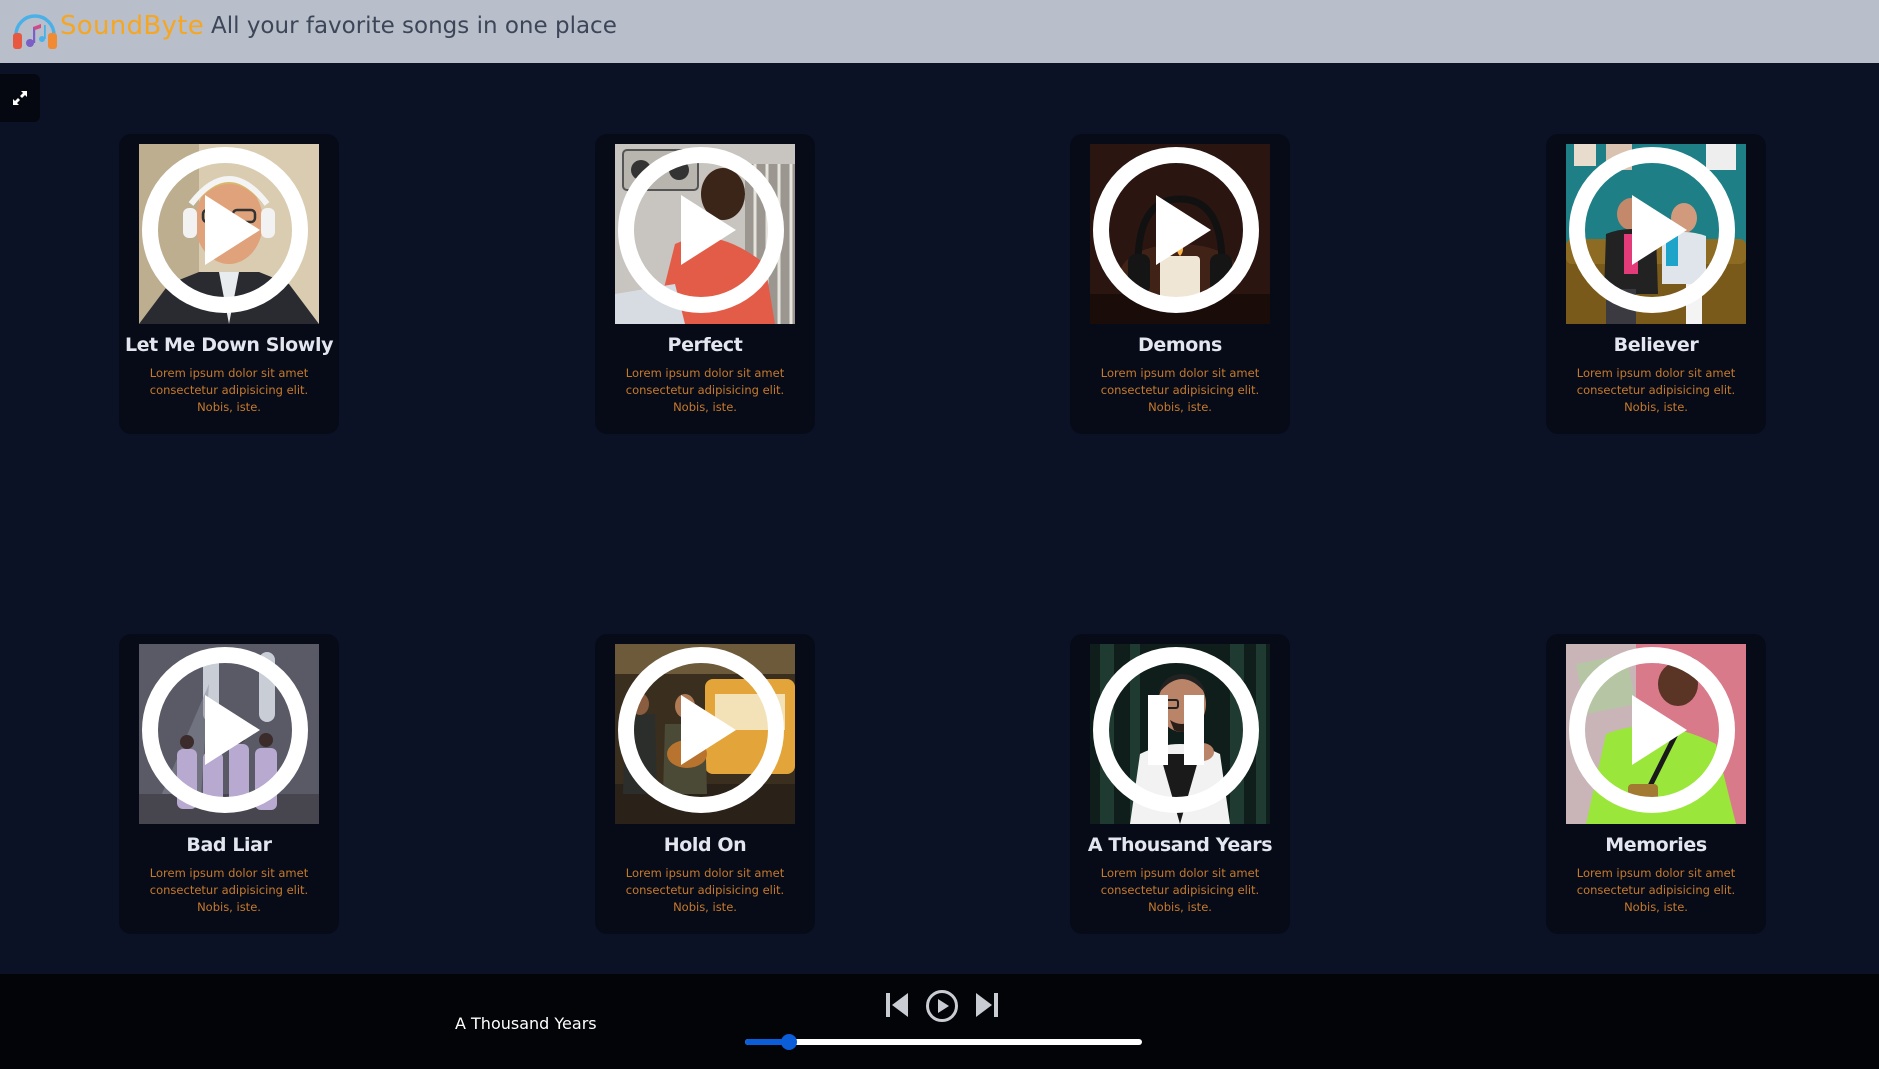 Image resolution: width=1879 pixels, height=1069 pixels. Describe the element at coordinates (1180, 845) in the screenshot. I see `song-title: A Thousand Years` at that location.